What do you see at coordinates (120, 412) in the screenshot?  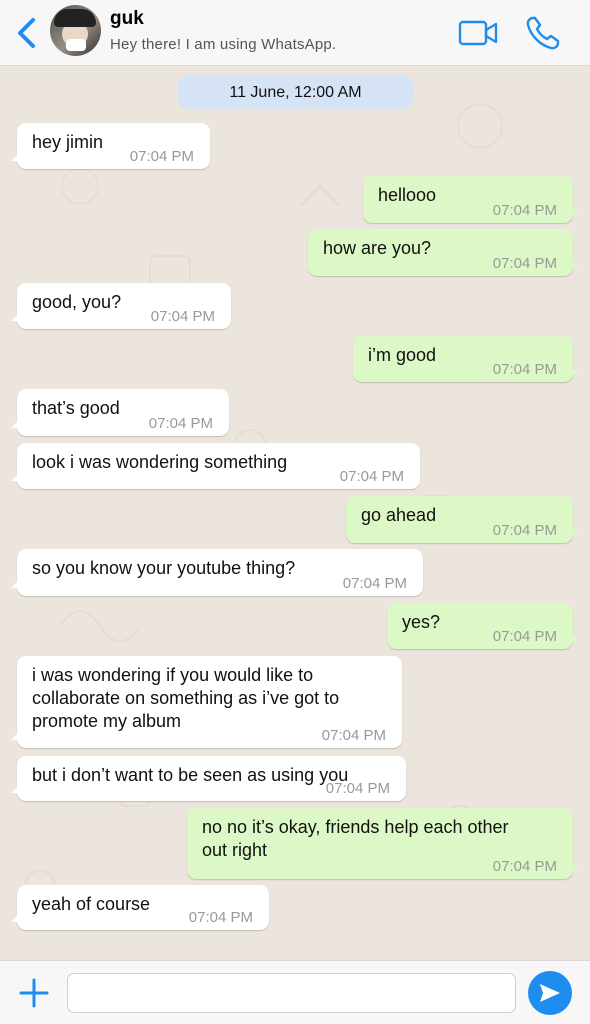 I see `incoming-message: that’s good 07:04 PM` at bounding box center [120, 412].